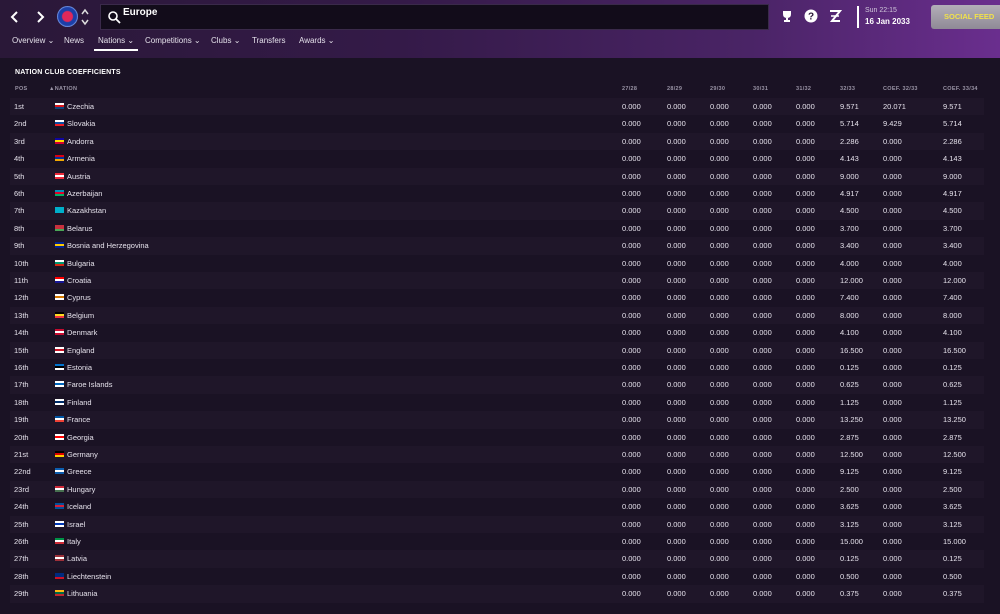  Describe the element at coordinates (79, 280) in the screenshot. I see `nation-link: Croatia` at that location.